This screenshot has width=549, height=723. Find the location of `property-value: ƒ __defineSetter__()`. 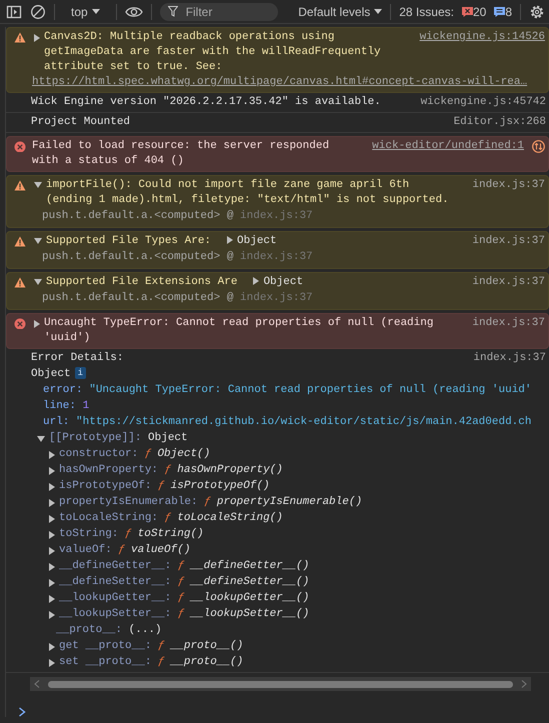

property-value: ƒ __defineSetter__() is located at coordinates (244, 582).